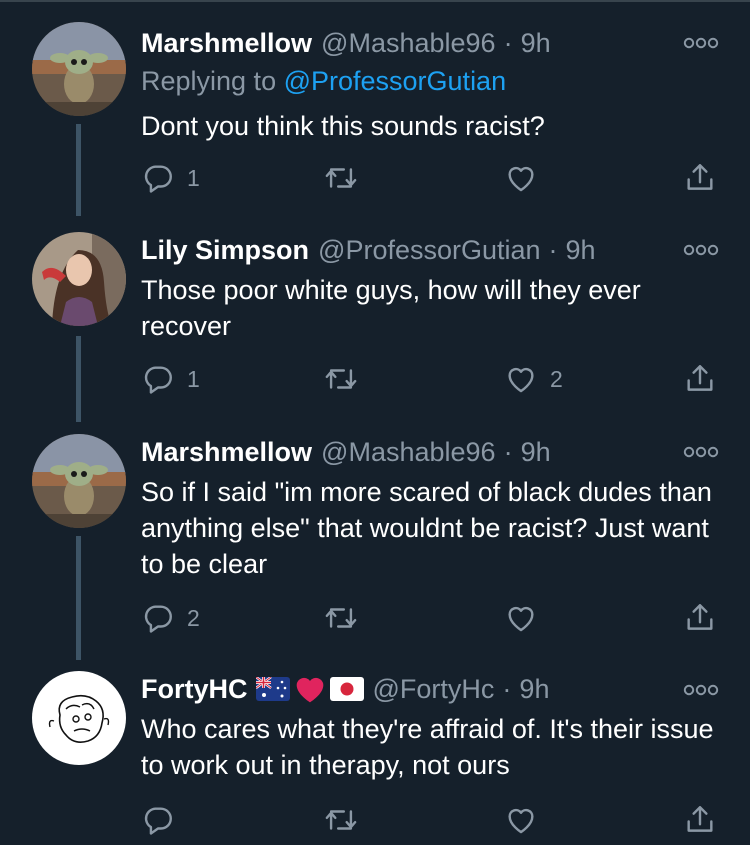 This screenshot has height=845, width=750. I want to click on display-name: Lily Simpson, so click(225, 250).